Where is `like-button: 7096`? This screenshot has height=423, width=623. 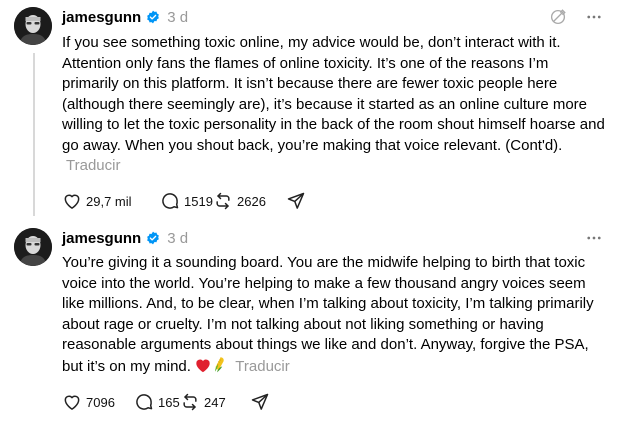
like-button: 7096 is located at coordinates (98, 402).